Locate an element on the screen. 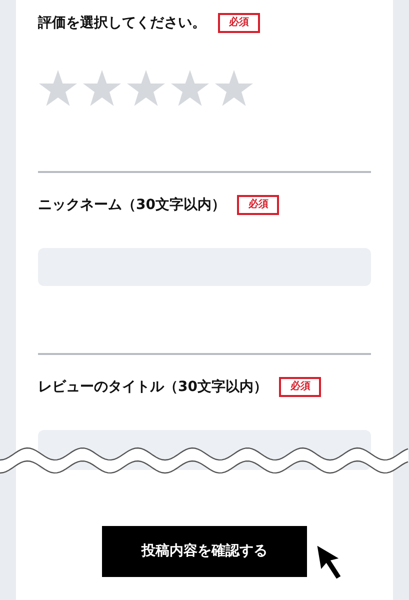 This screenshot has width=409, height=600. confirm-button: 投稿内容を確認する is located at coordinates (204, 551).